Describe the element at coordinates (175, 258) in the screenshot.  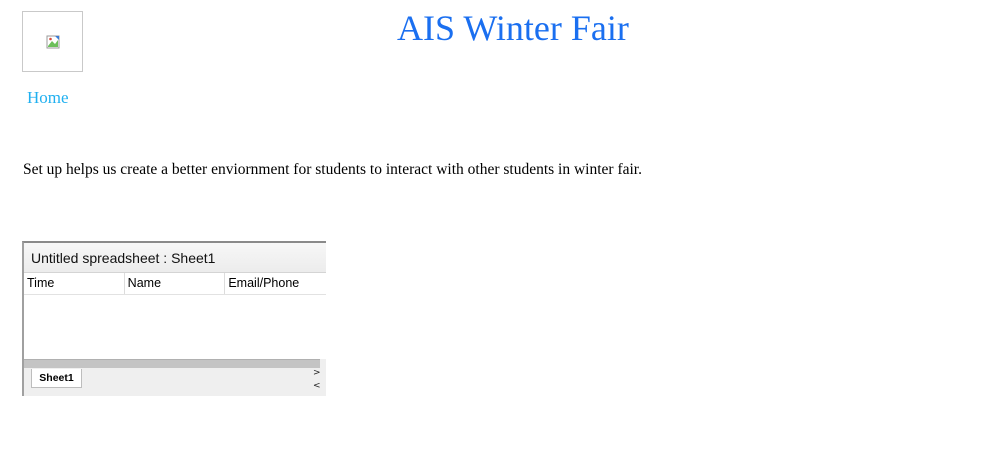
I see `spreadsheet-title: Untitled spreadsheet : Sheet1` at that location.